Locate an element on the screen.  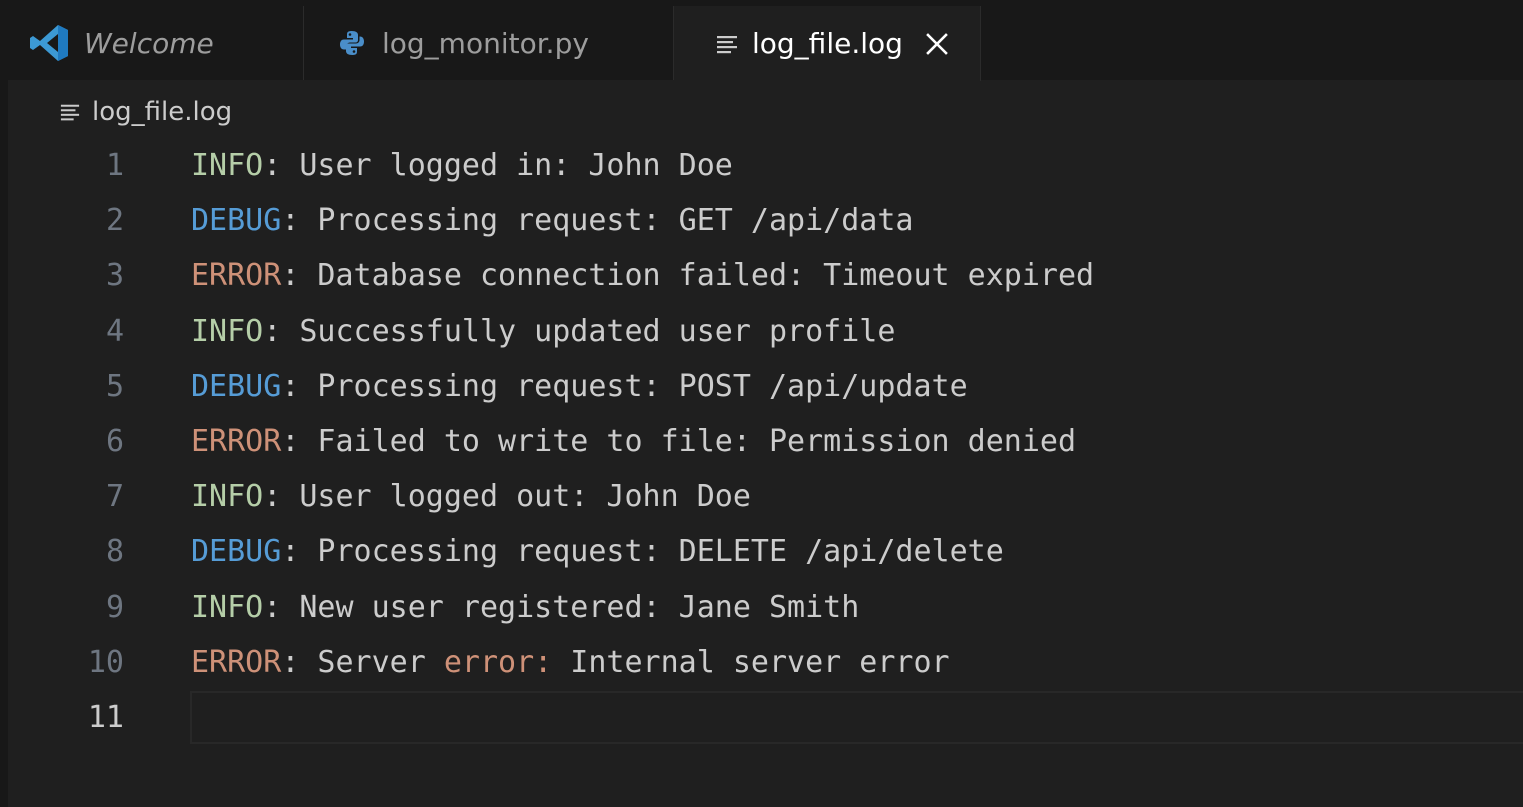
line-content: INFO: User logged out: John Doe is located at coordinates (471, 496).